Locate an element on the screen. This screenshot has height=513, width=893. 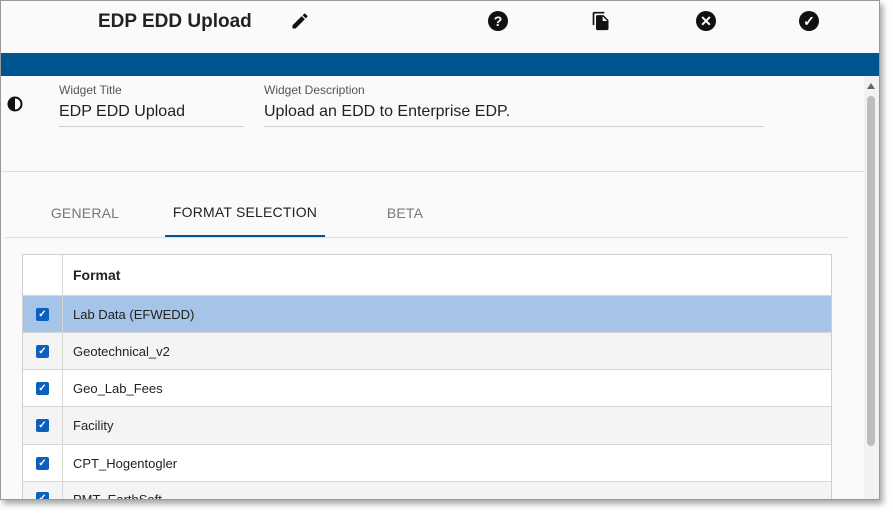
check-icon: ✓ is located at coordinates (809, 21).